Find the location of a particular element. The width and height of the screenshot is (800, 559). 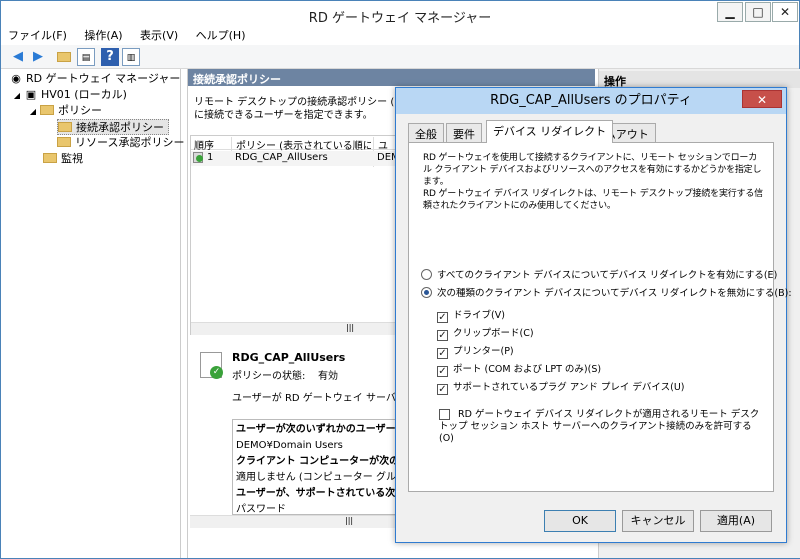

actions-header: 操作 is located at coordinates (699, 79).